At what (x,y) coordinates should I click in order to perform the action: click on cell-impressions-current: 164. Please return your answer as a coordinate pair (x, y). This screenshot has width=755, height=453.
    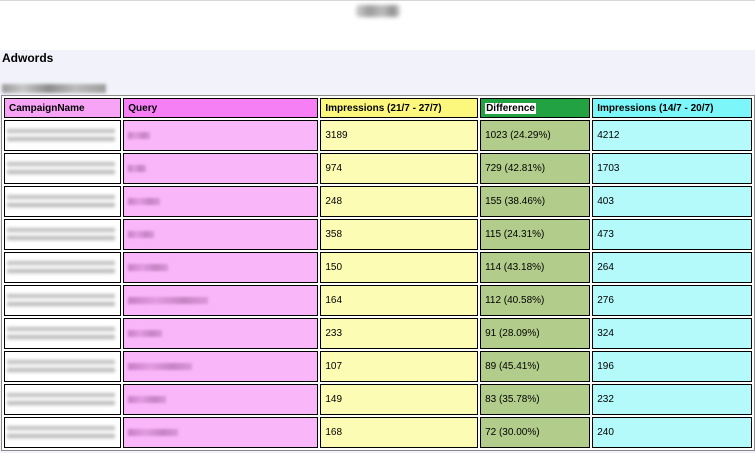
    Looking at the image, I should click on (399, 300).